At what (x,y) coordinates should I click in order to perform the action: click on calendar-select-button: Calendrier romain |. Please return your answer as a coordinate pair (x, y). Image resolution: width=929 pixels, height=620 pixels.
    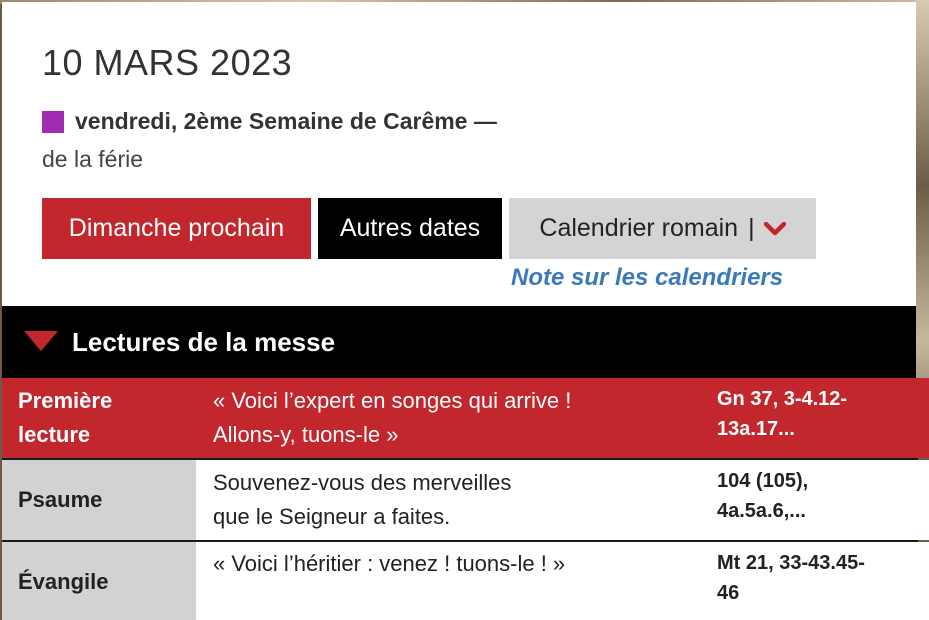
    Looking at the image, I should click on (662, 228).